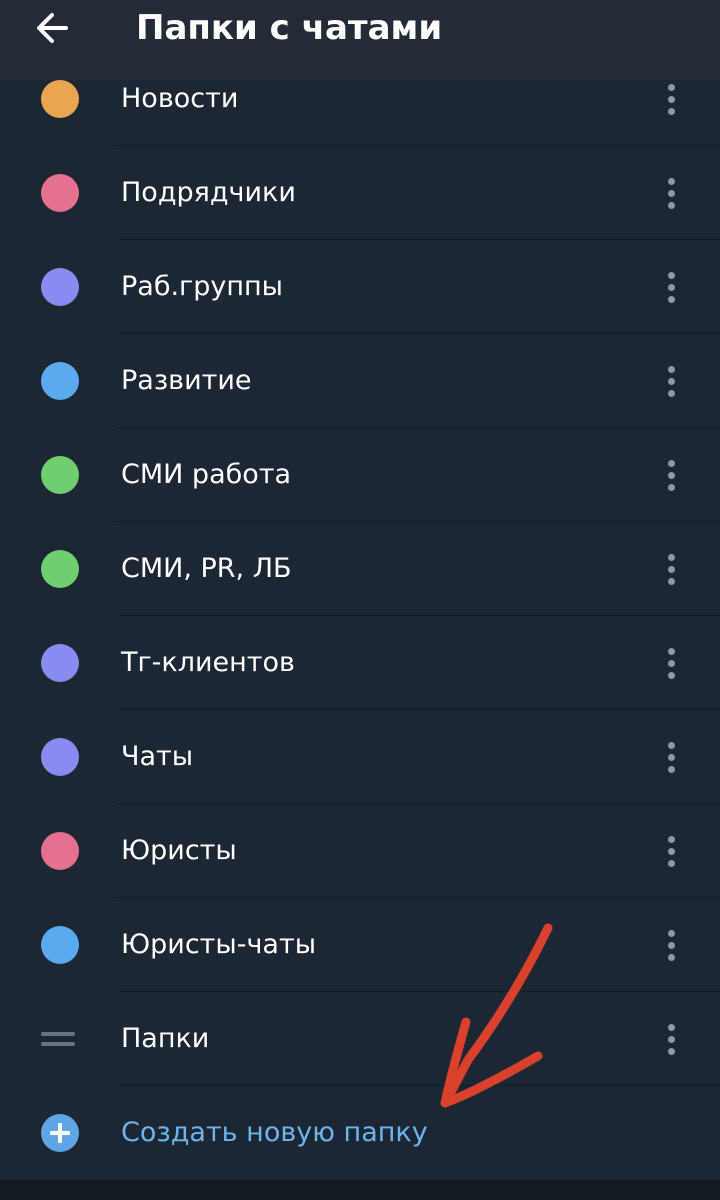  Describe the element at coordinates (360, 757) in the screenshot. I see `folder-row: Чаты` at that location.